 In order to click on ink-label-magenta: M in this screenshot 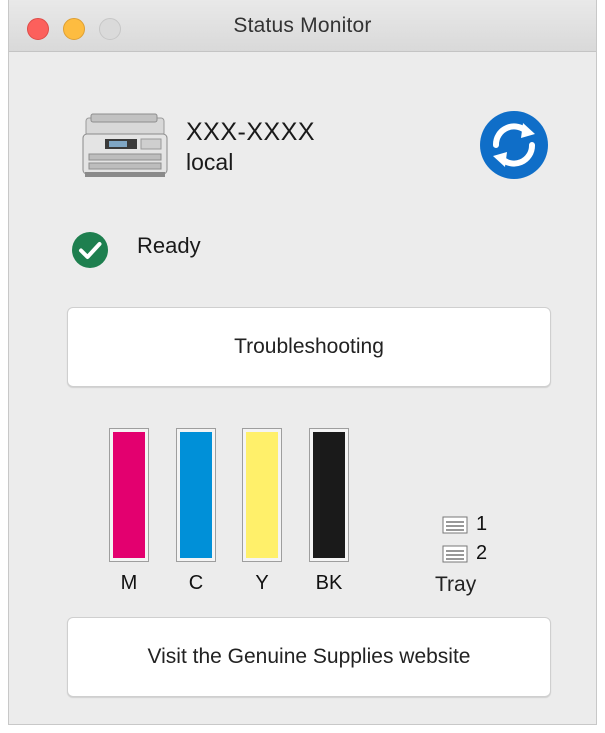, I will do `click(129, 583)`.